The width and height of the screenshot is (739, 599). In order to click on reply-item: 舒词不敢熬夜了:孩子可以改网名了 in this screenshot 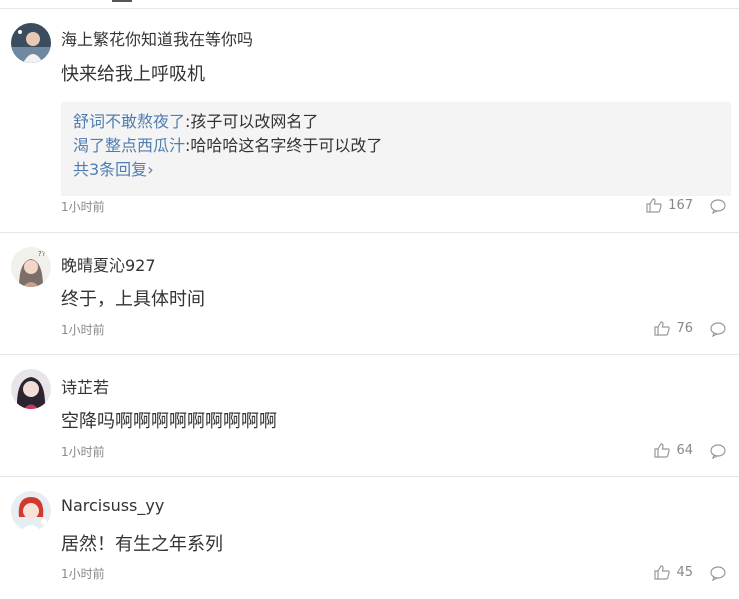, I will do `click(396, 122)`.